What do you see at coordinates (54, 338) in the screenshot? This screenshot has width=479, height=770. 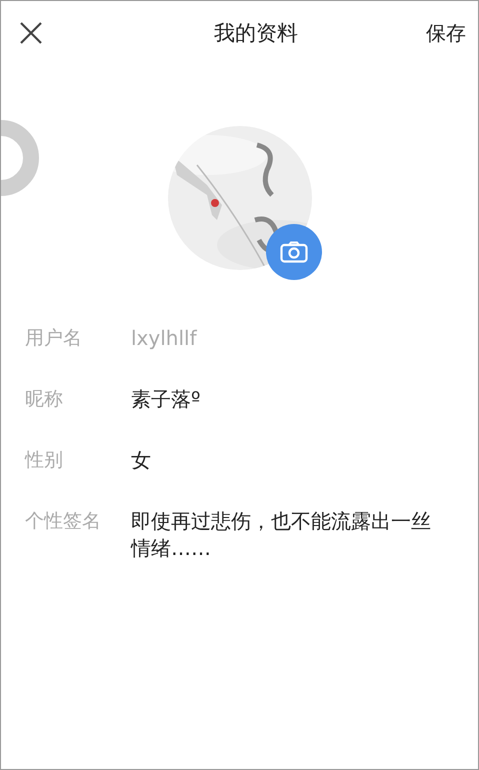 I see `field-label: 用户名` at bounding box center [54, 338].